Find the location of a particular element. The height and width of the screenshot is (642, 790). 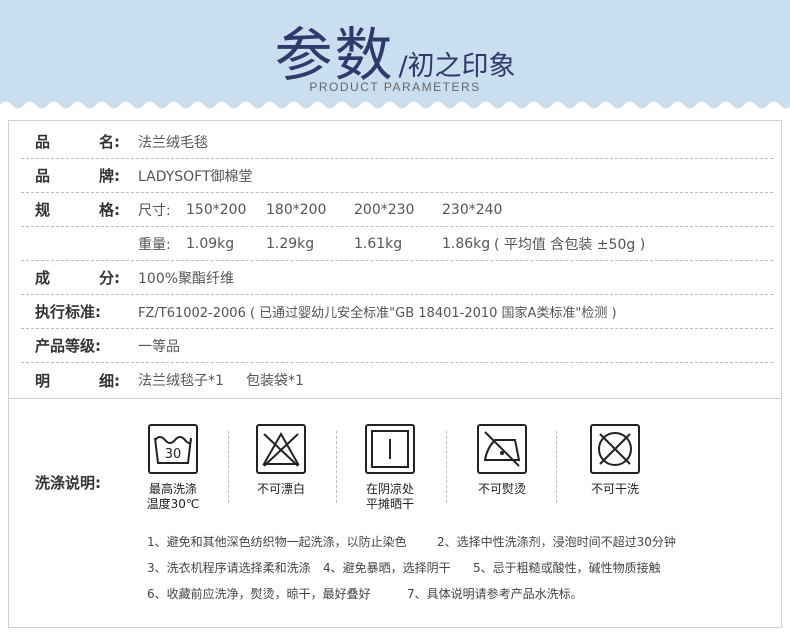

title-sub: /初之印象 is located at coordinates (457, 66).